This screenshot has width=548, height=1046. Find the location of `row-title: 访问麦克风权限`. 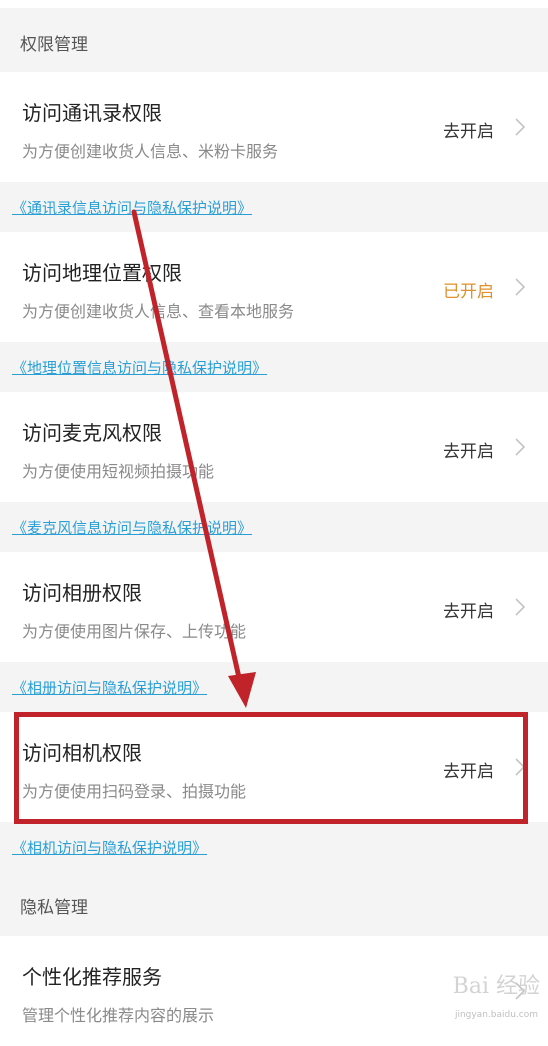

row-title: 访问麦克风权限 is located at coordinates (92, 433).